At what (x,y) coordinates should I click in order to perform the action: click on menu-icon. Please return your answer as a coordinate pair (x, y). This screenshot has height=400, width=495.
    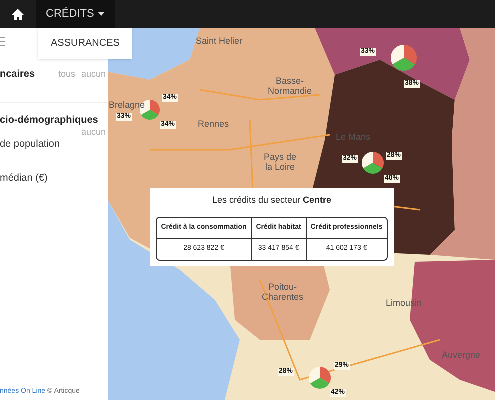
    Looking at the image, I should click on (2, 42).